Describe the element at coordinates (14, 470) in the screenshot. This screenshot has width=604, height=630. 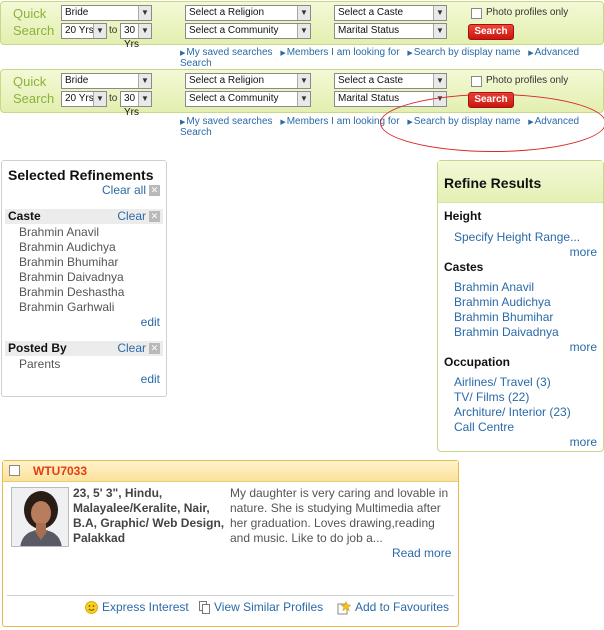
I see `profile-select-checkbox` at that location.